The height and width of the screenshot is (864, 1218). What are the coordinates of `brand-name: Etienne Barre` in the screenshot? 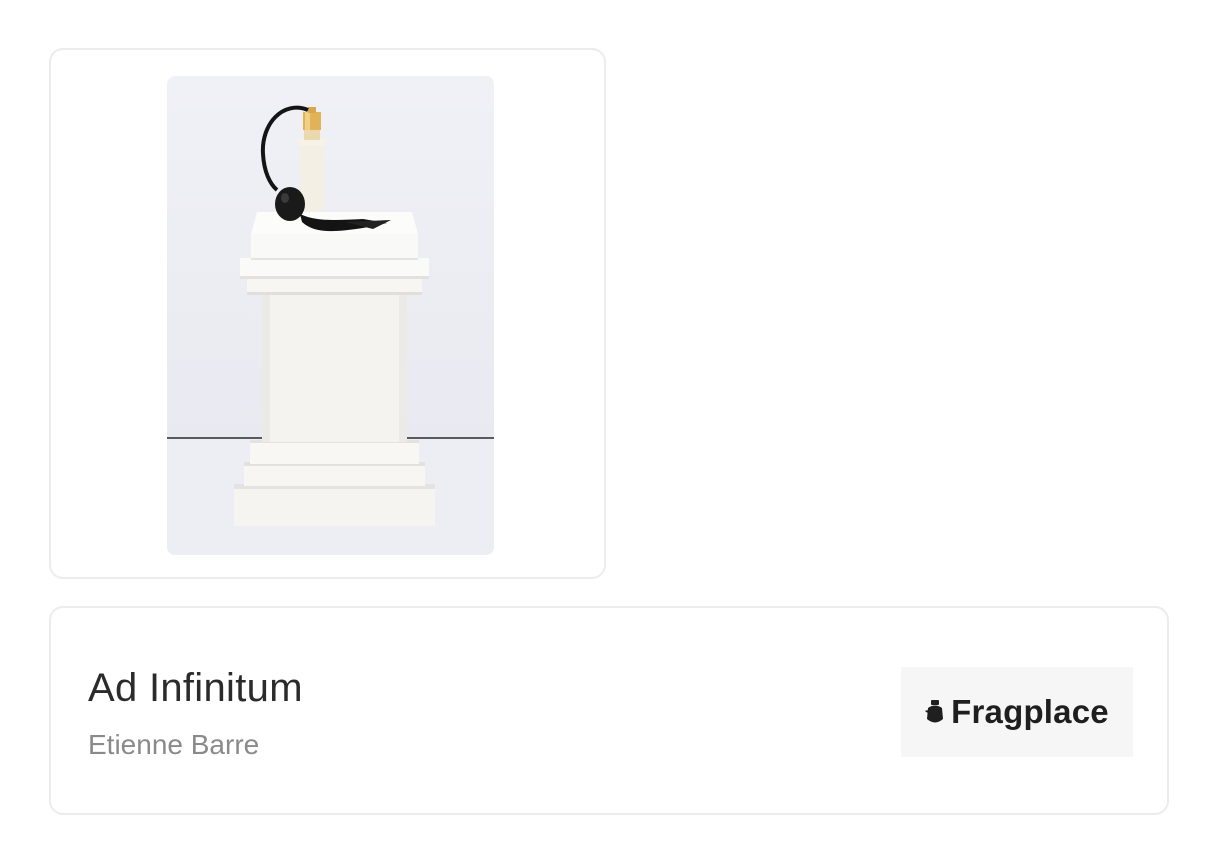 It's located at (173, 745).